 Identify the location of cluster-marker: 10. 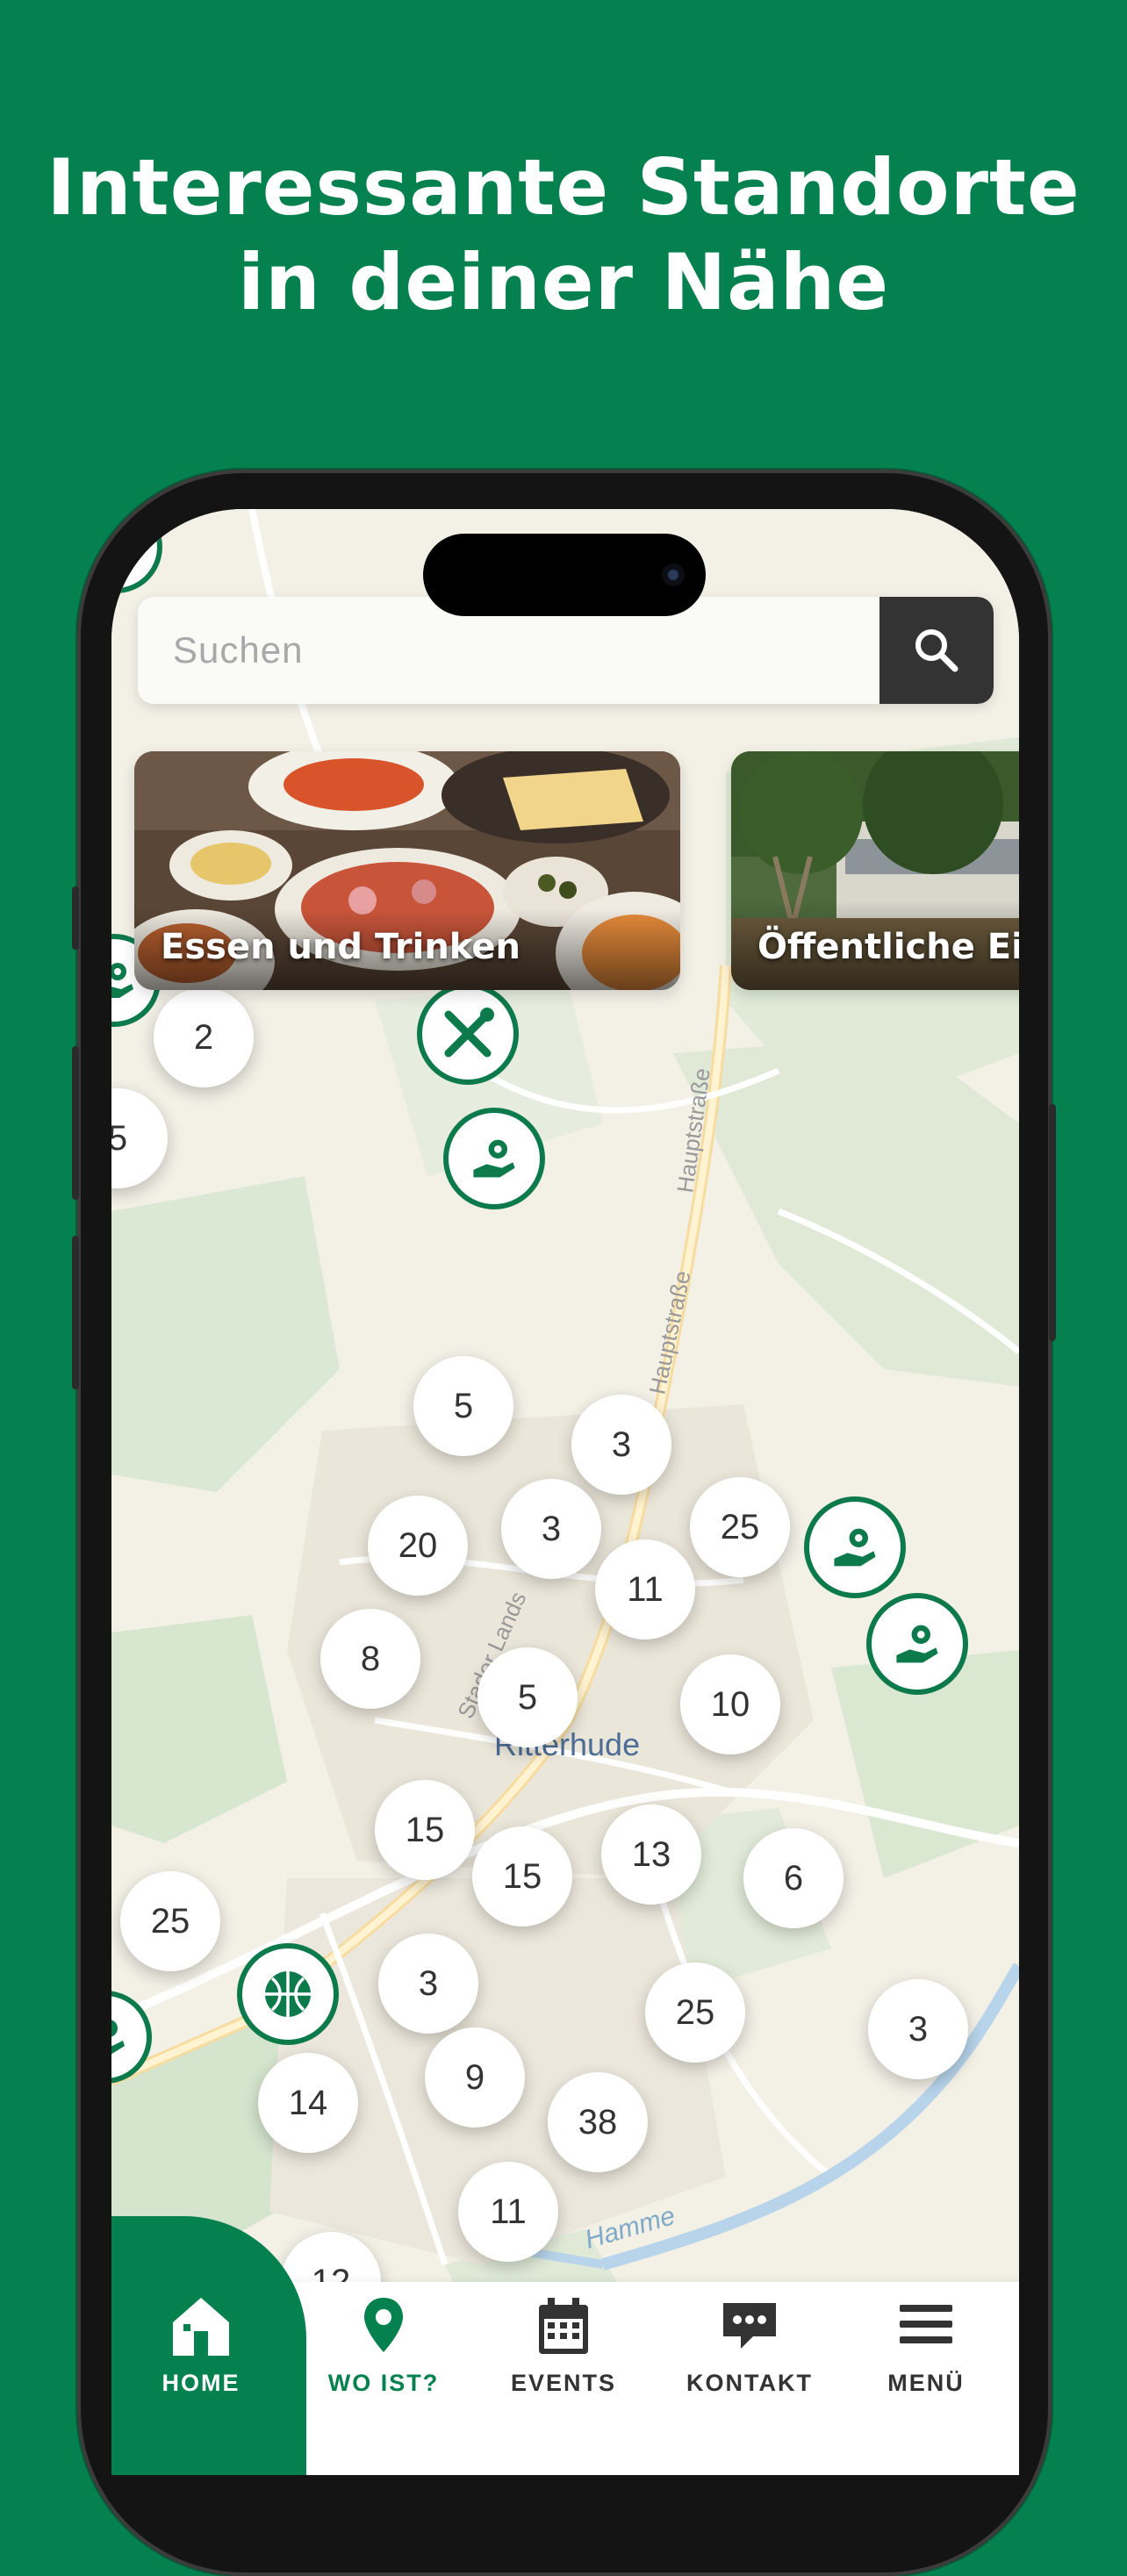
(730, 1704).